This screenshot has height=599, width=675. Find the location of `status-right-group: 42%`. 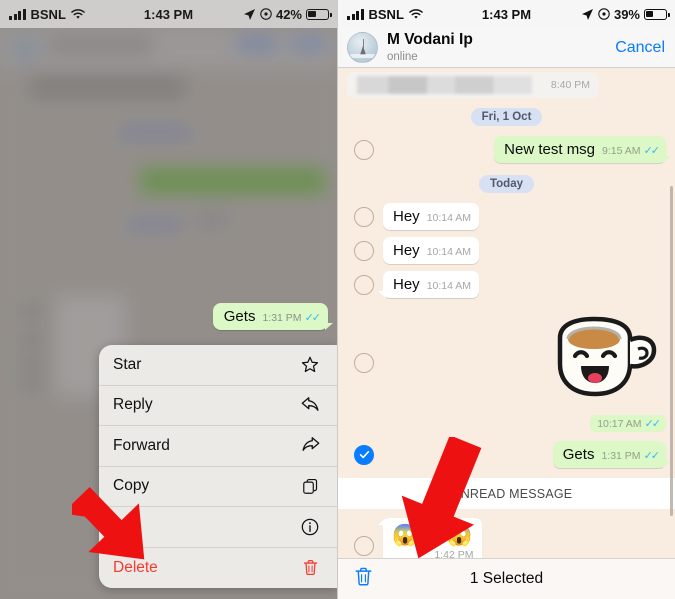

status-right-group: 42% is located at coordinates (287, 14).